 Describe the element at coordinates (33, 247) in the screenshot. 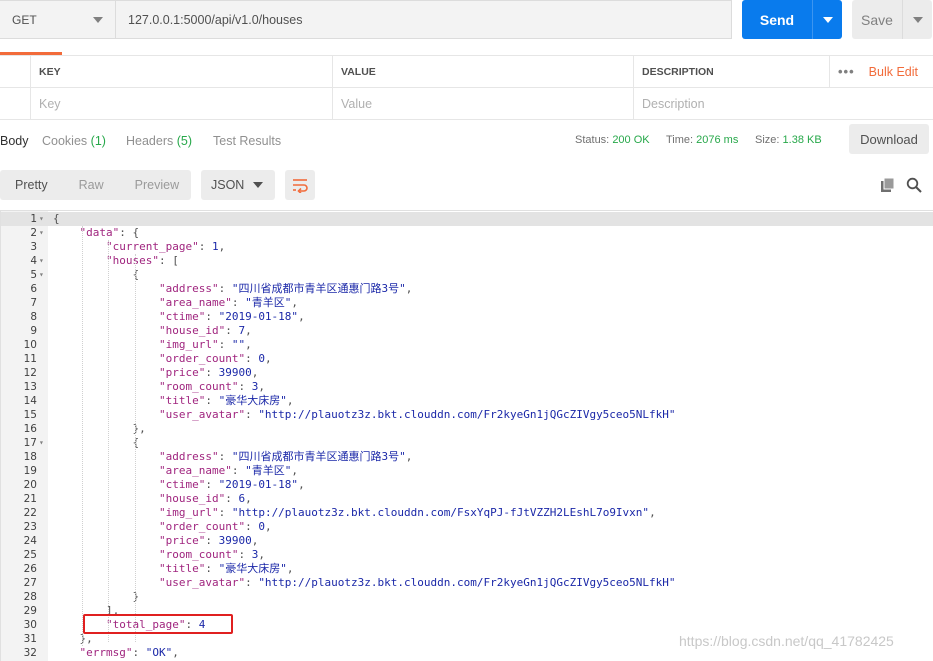

I see `line-number: 3` at that location.